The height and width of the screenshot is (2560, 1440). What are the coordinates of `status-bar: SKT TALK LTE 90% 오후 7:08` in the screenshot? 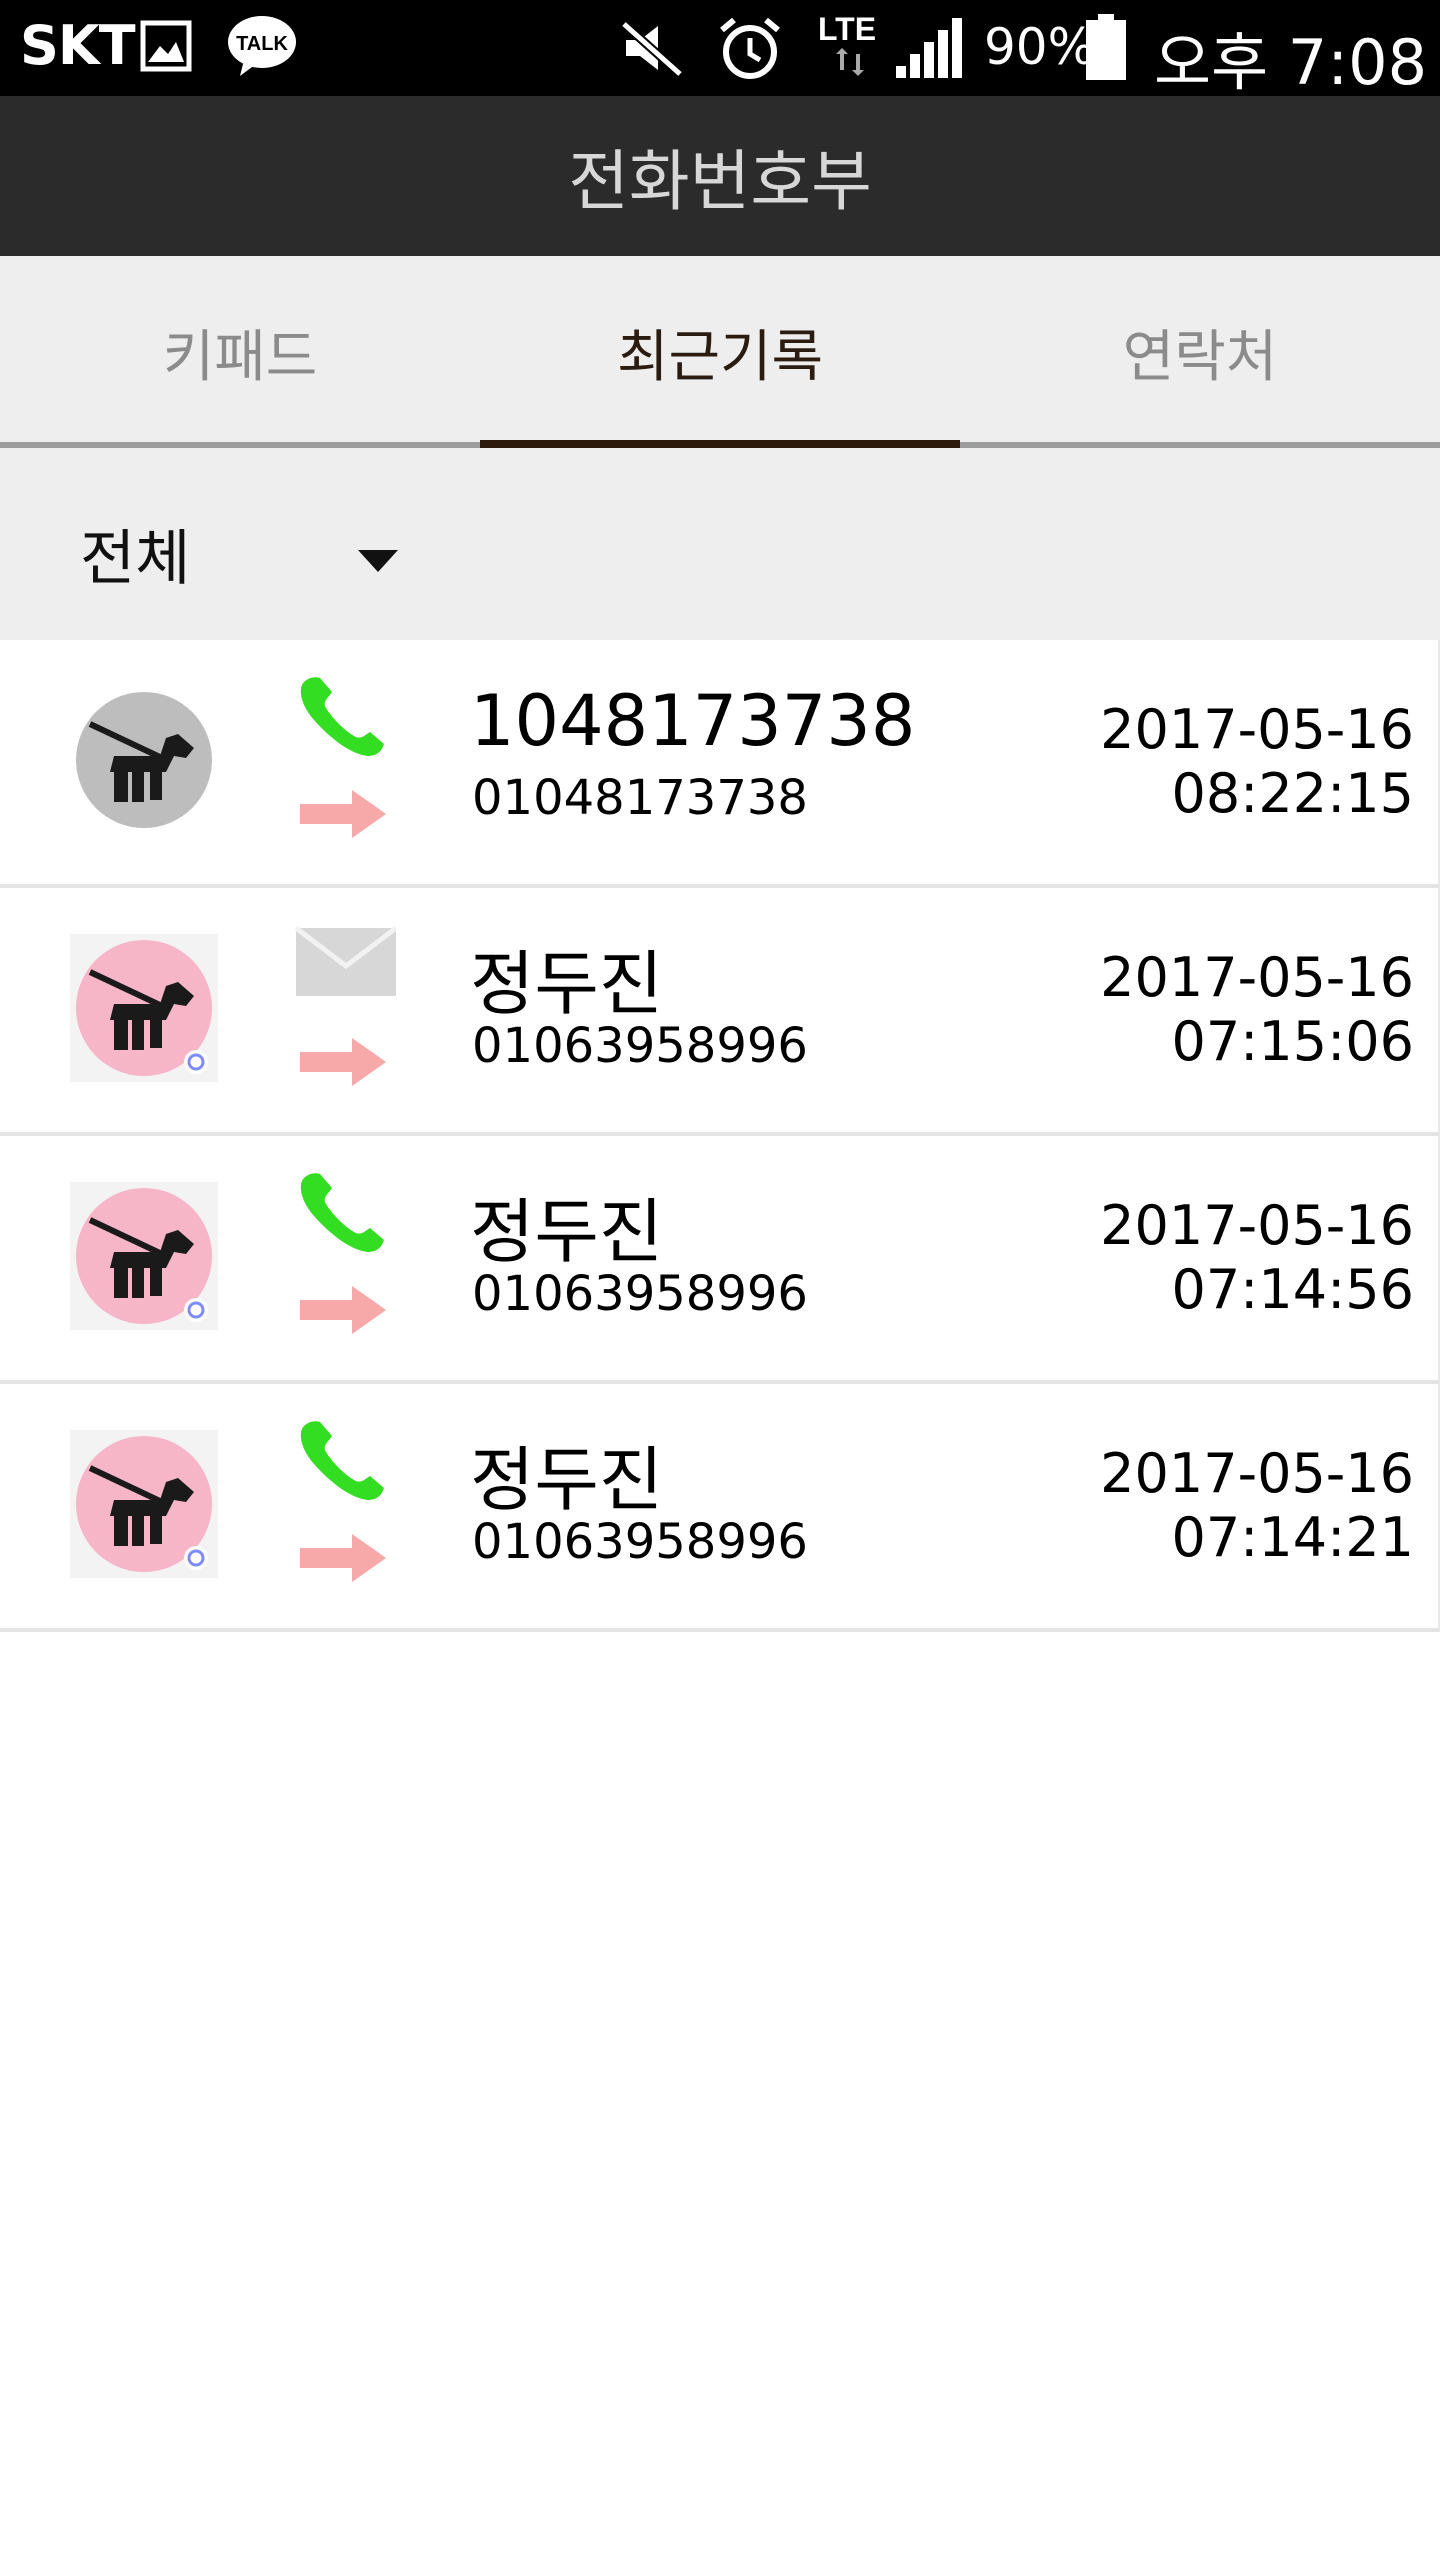 It's located at (720, 49).